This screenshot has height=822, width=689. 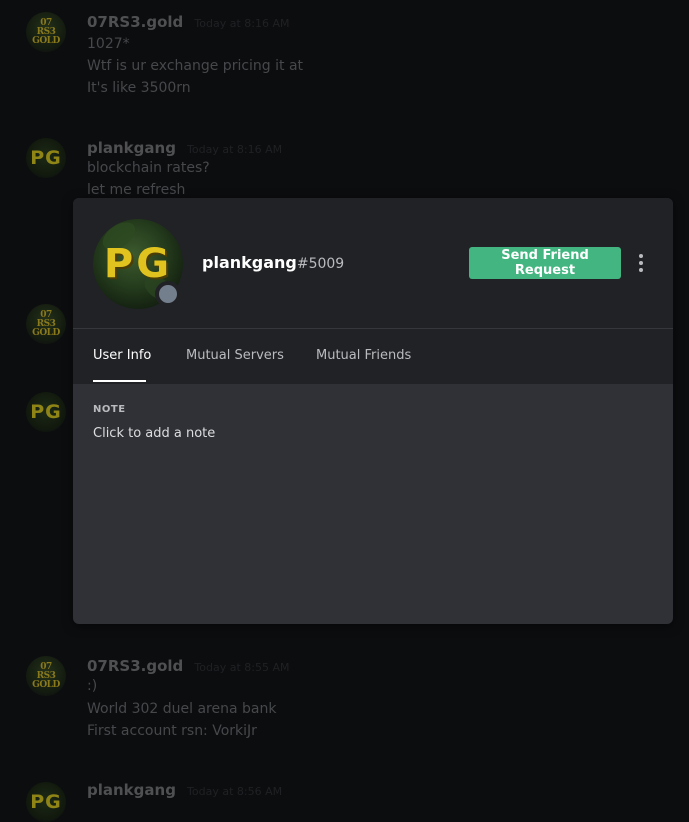 What do you see at coordinates (363, 355) in the screenshot?
I see `tab-mutual-friends: Mutual Friends` at bounding box center [363, 355].